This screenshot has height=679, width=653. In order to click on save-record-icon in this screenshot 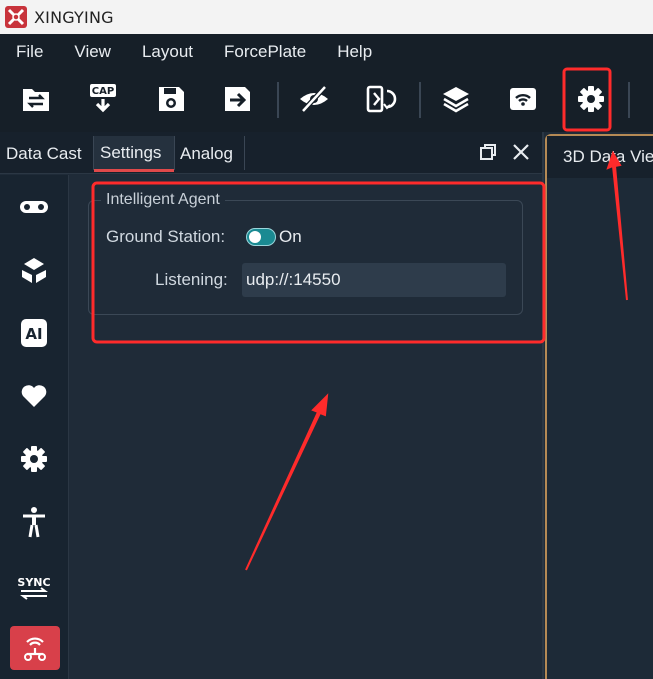, I will do `click(171, 99)`.